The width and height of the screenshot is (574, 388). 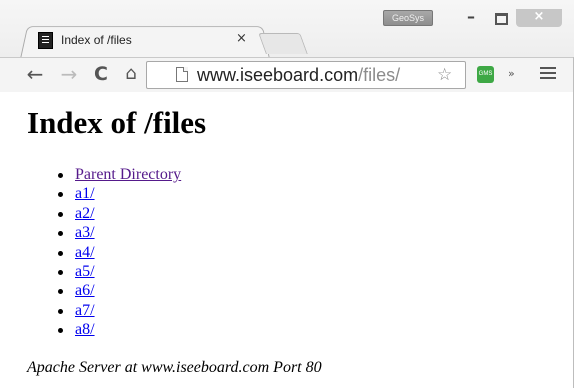 I want to click on list-item: a5/, so click(x=119, y=271).